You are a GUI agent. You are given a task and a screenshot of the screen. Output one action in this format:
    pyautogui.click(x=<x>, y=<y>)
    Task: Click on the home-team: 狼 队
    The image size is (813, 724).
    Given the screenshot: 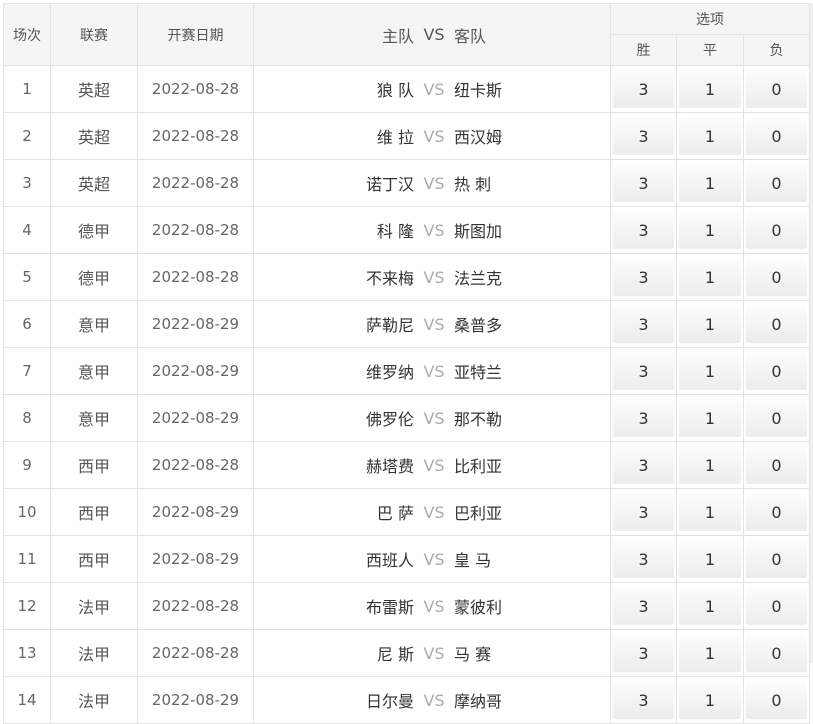 What is the action you would take?
    pyautogui.click(x=395, y=90)
    